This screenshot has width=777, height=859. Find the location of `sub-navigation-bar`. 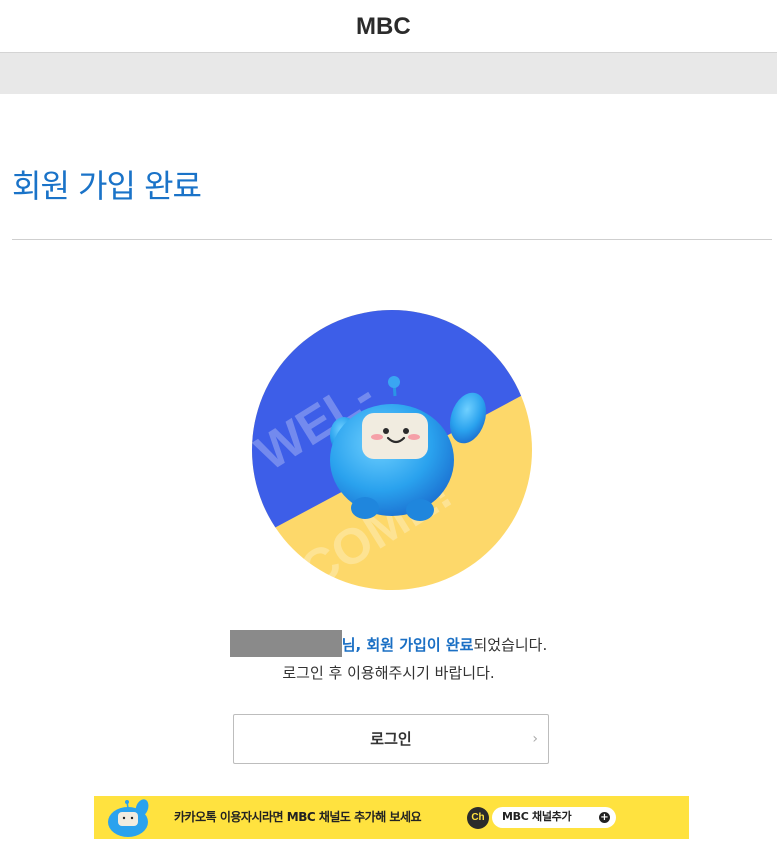

sub-navigation-bar is located at coordinates (388, 73).